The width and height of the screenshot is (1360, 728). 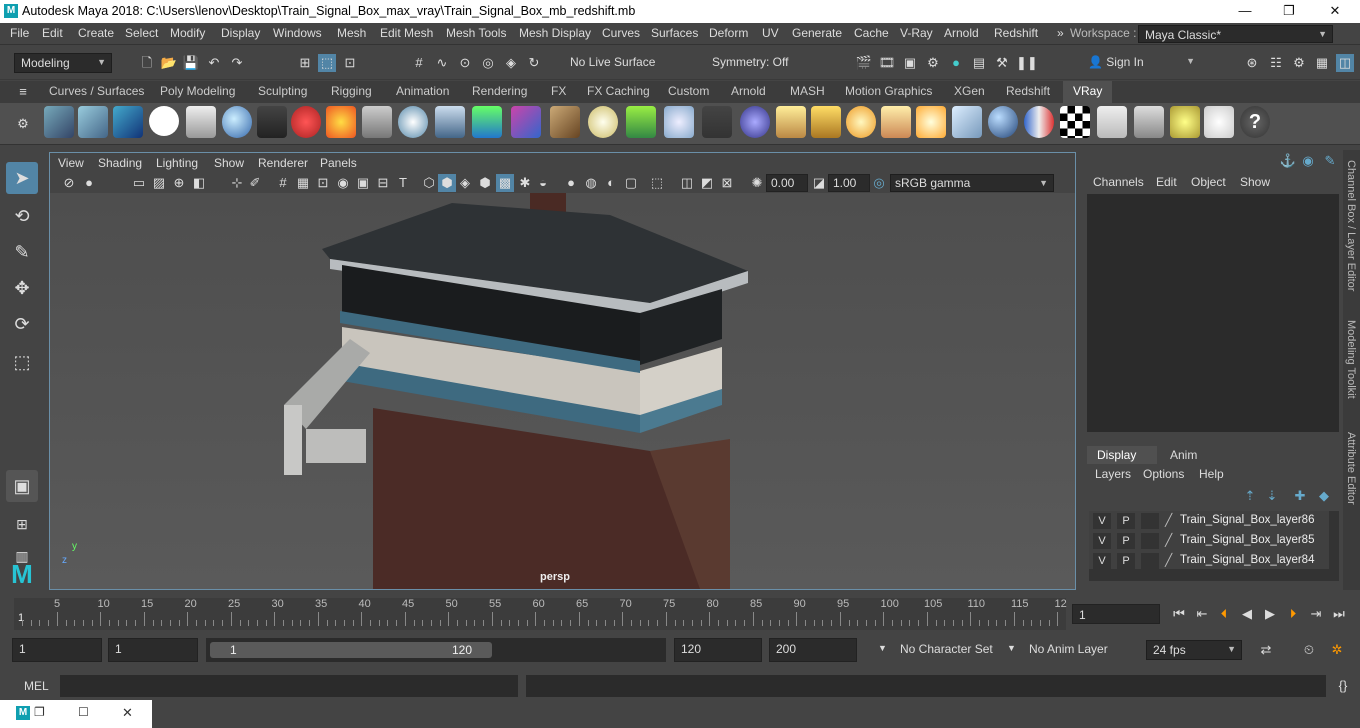 I want to click on step-forward-key-icon: ⇥, so click(x=1316, y=614).